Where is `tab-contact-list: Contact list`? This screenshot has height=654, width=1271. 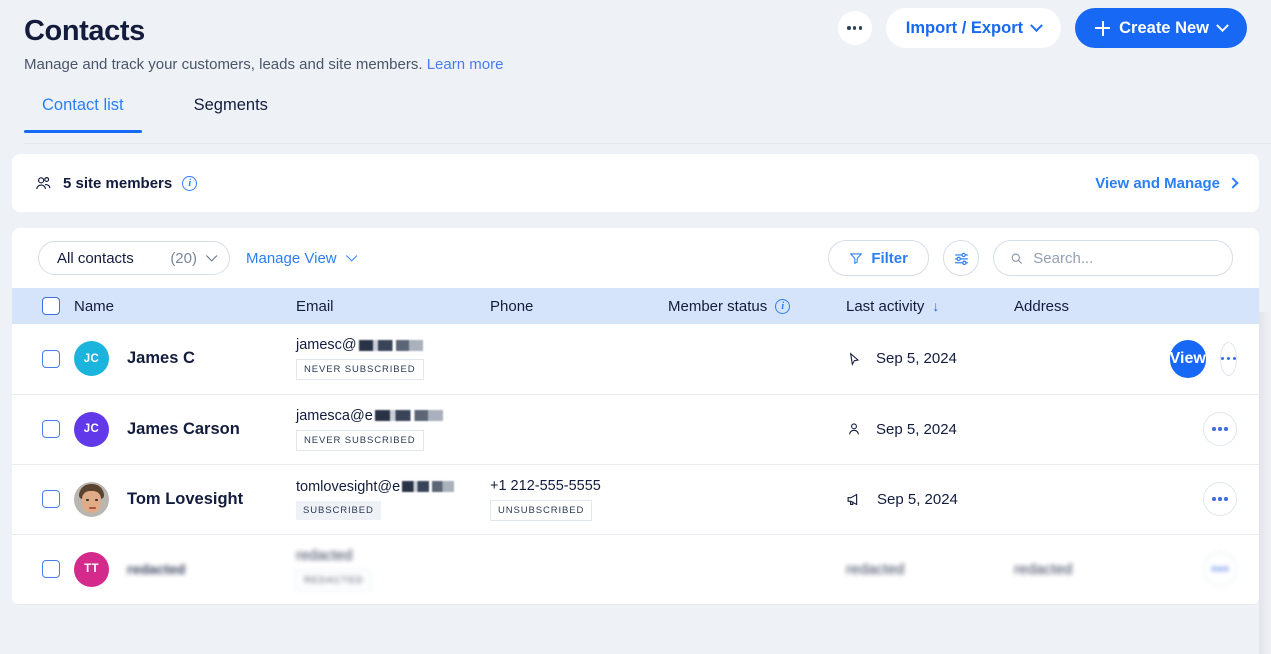 tab-contact-list: Contact list is located at coordinates (83, 109).